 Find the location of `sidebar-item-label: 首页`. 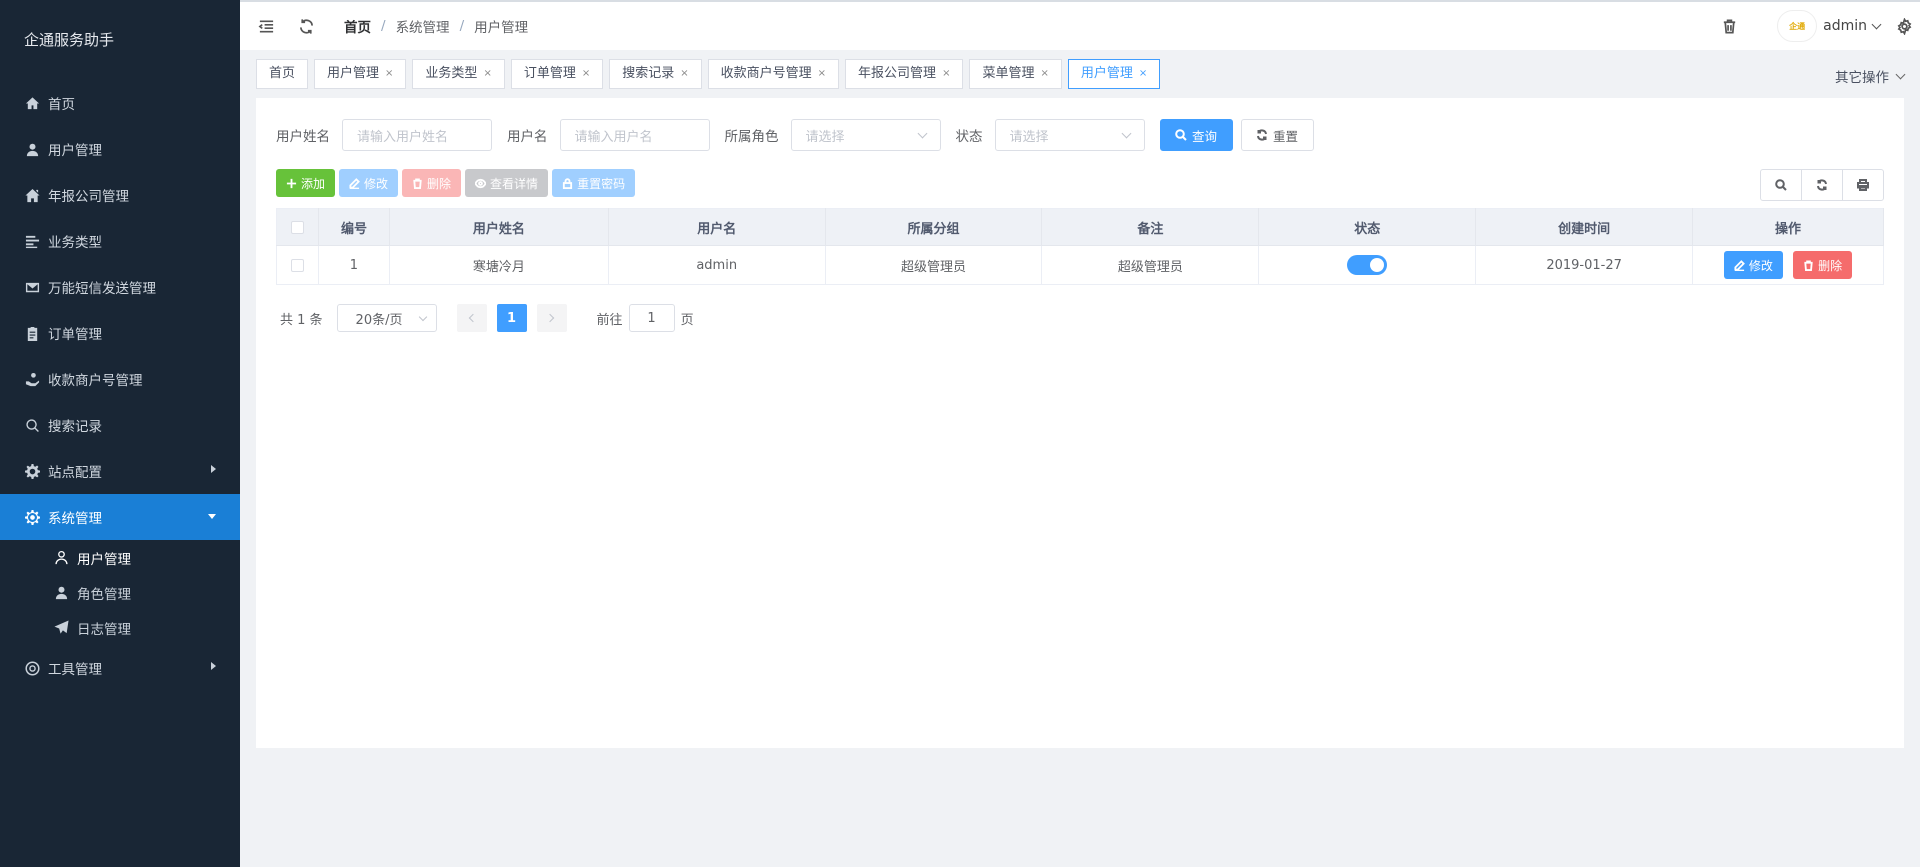

sidebar-item-label: 首页 is located at coordinates (61, 105).